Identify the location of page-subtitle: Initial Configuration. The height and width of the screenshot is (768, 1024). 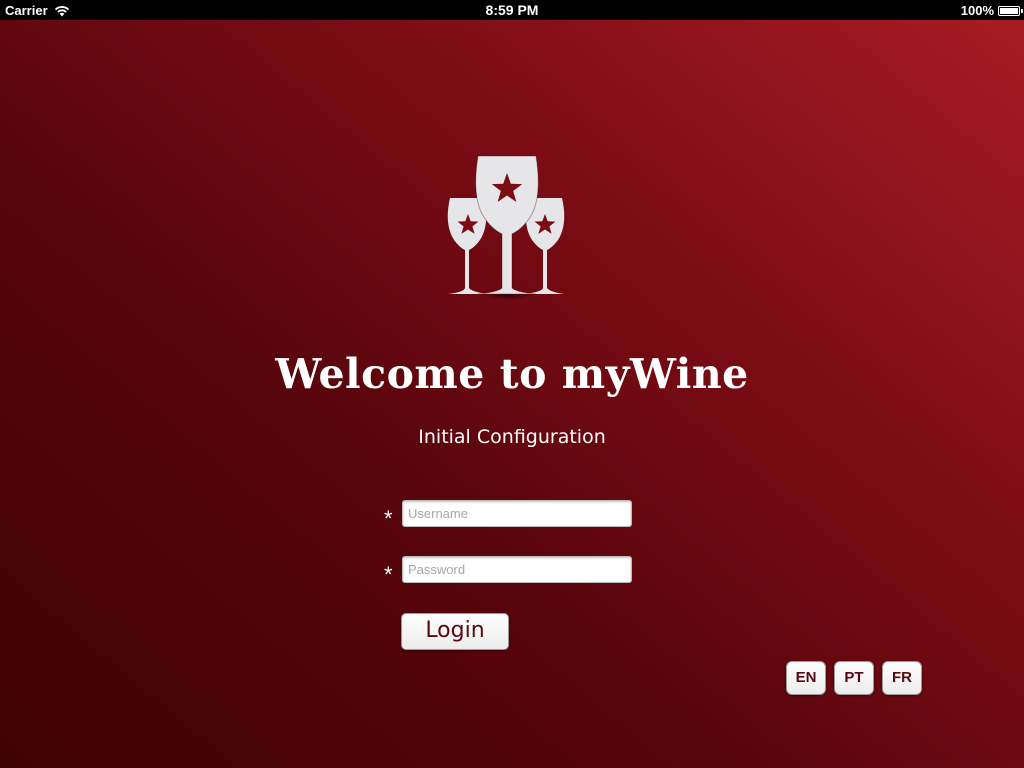
(512, 437).